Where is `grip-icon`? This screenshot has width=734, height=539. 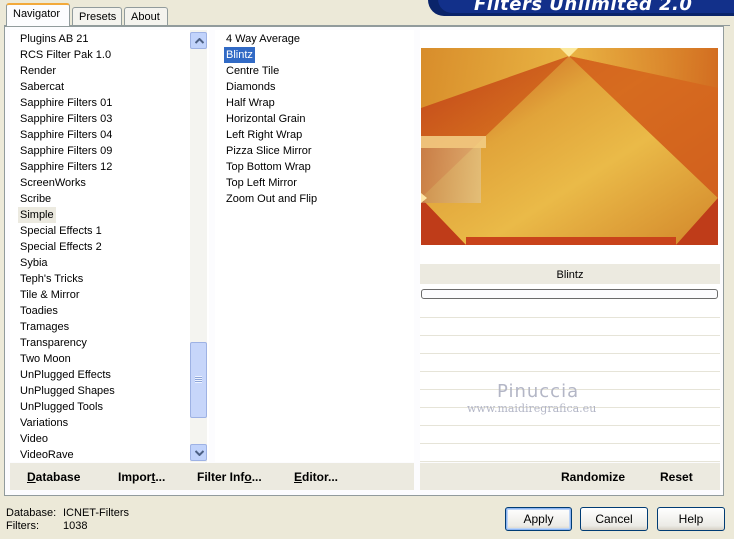
grip-icon is located at coordinates (198, 379).